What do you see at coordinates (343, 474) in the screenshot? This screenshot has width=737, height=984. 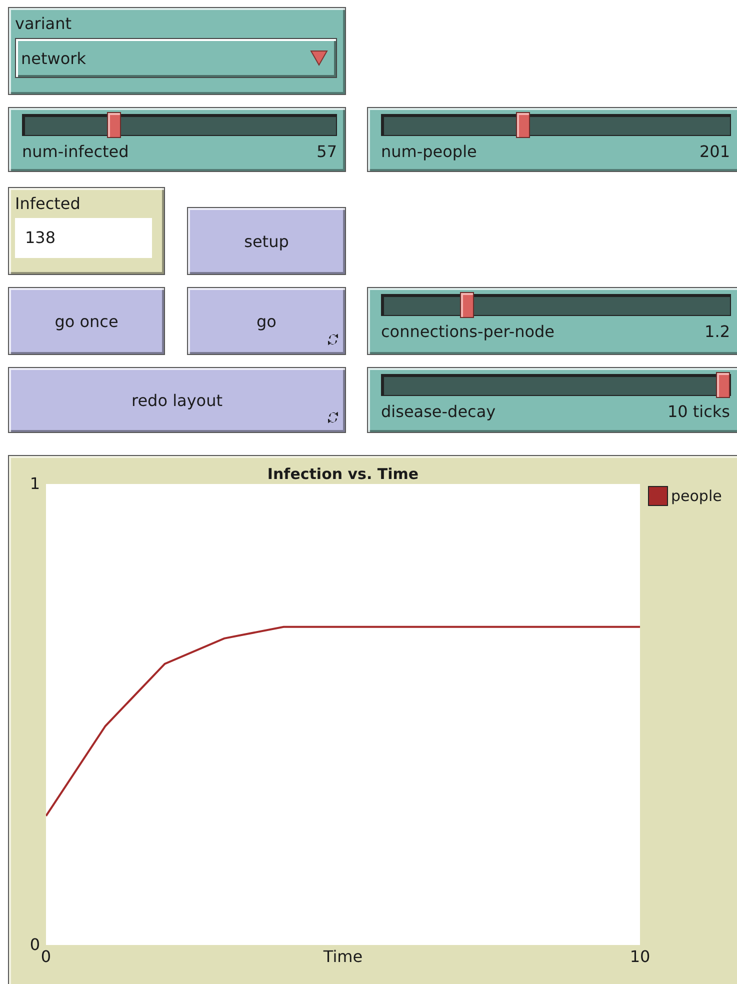 I see `plot-title: Infection vs. Time` at bounding box center [343, 474].